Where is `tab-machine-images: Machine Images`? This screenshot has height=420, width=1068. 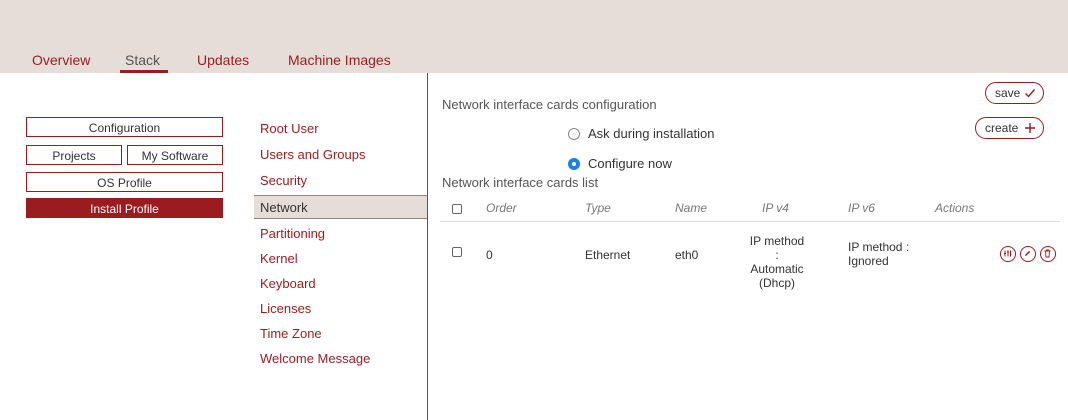 tab-machine-images: Machine Images is located at coordinates (339, 60).